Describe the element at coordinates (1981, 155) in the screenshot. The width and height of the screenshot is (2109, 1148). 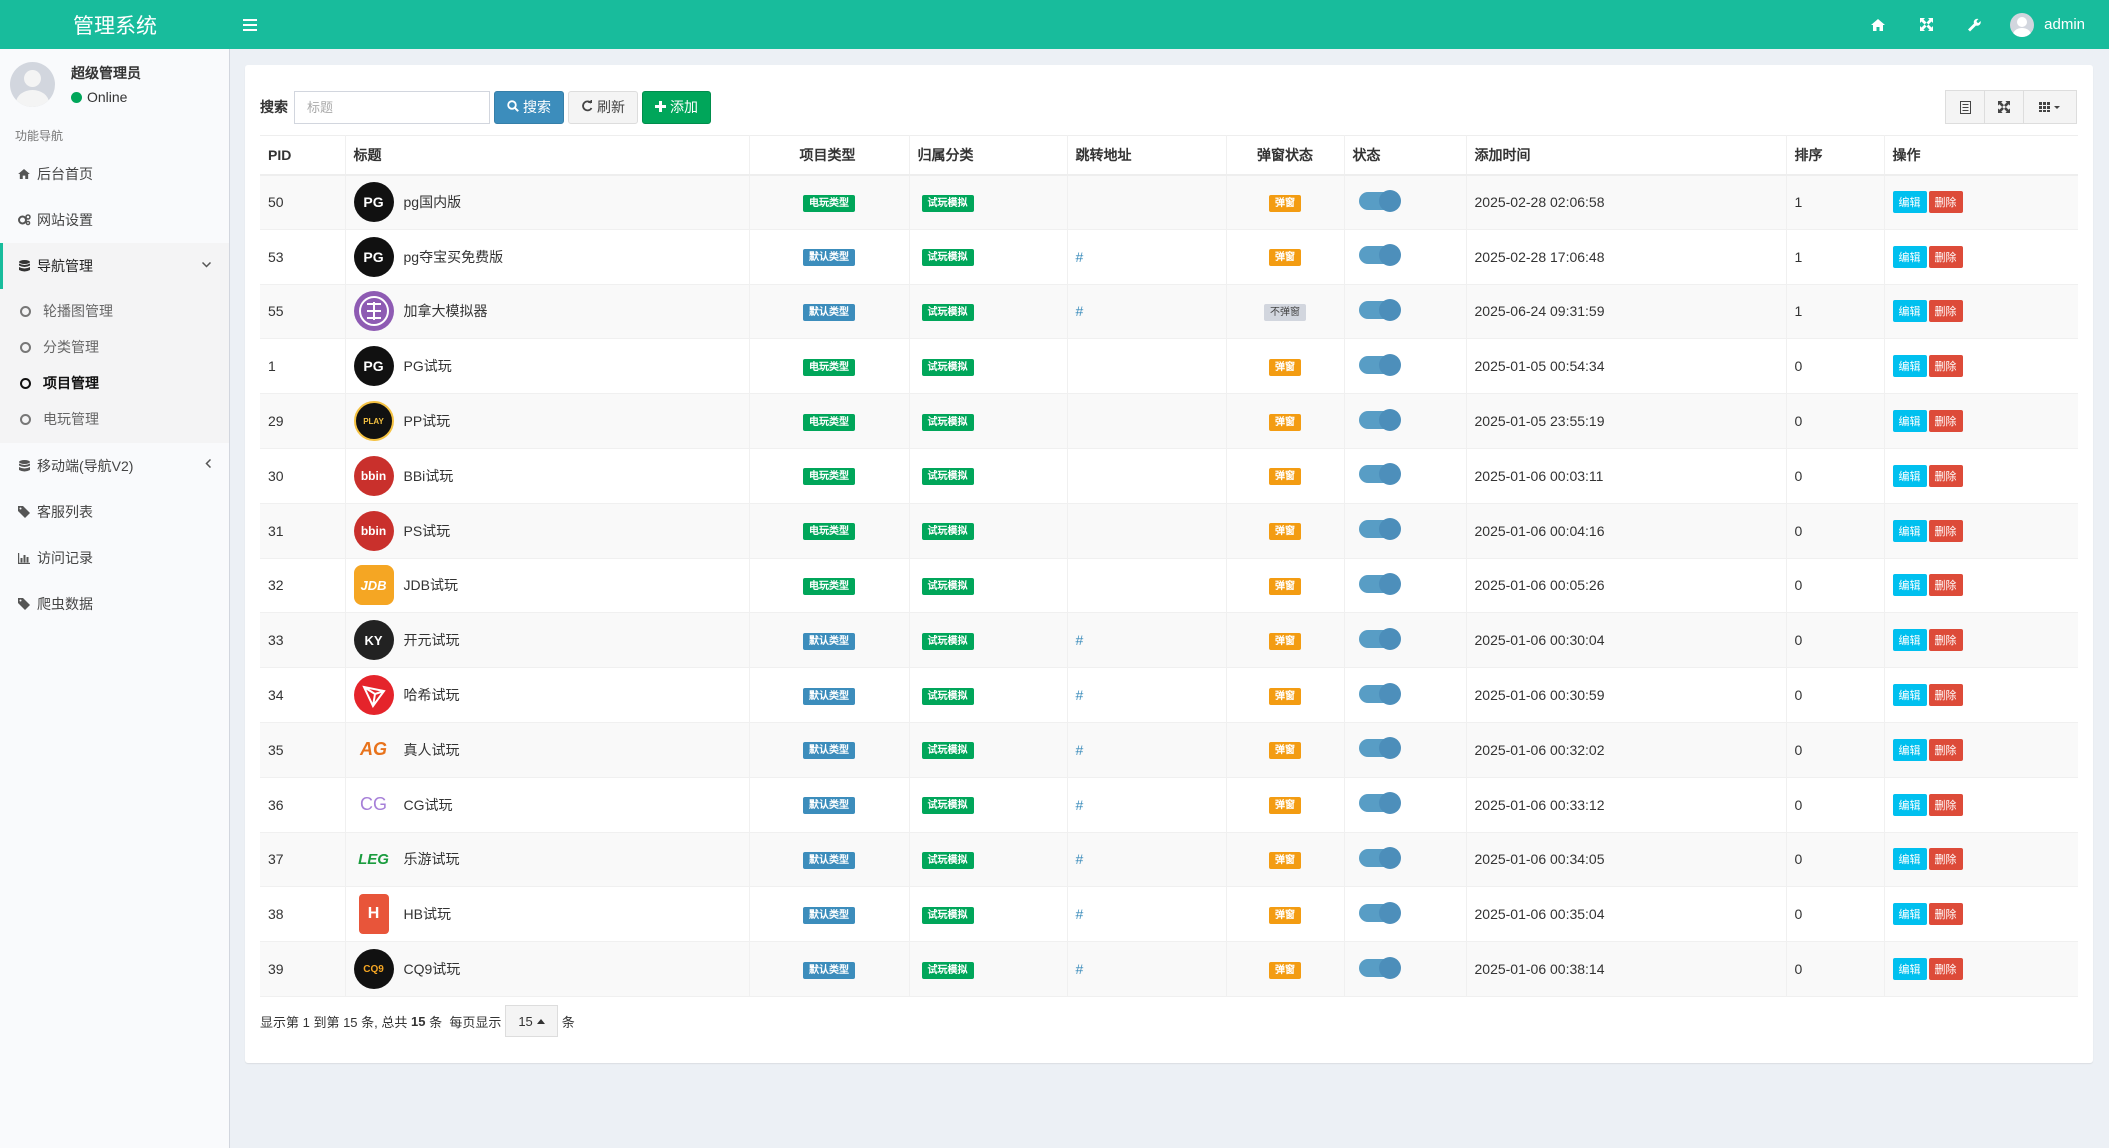
I see `column-header: 操作` at that location.